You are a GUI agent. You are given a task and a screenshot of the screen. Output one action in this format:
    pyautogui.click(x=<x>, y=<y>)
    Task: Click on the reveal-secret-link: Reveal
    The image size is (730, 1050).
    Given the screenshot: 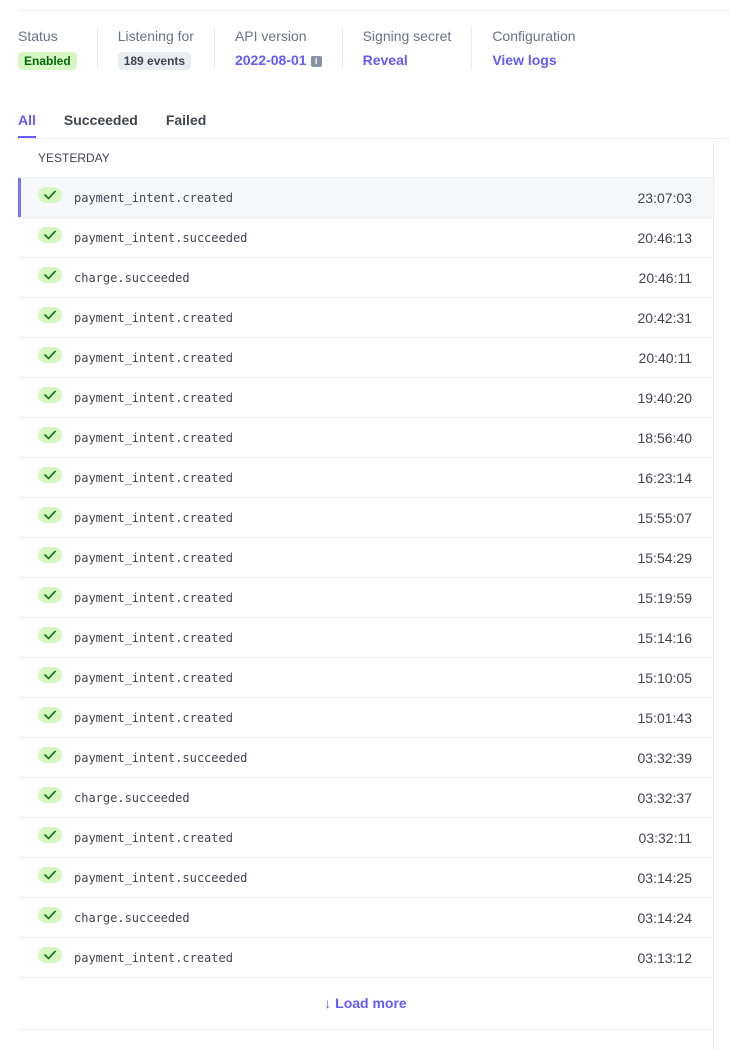 What is the action you would take?
    pyautogui.click(x=385, y=60)
    